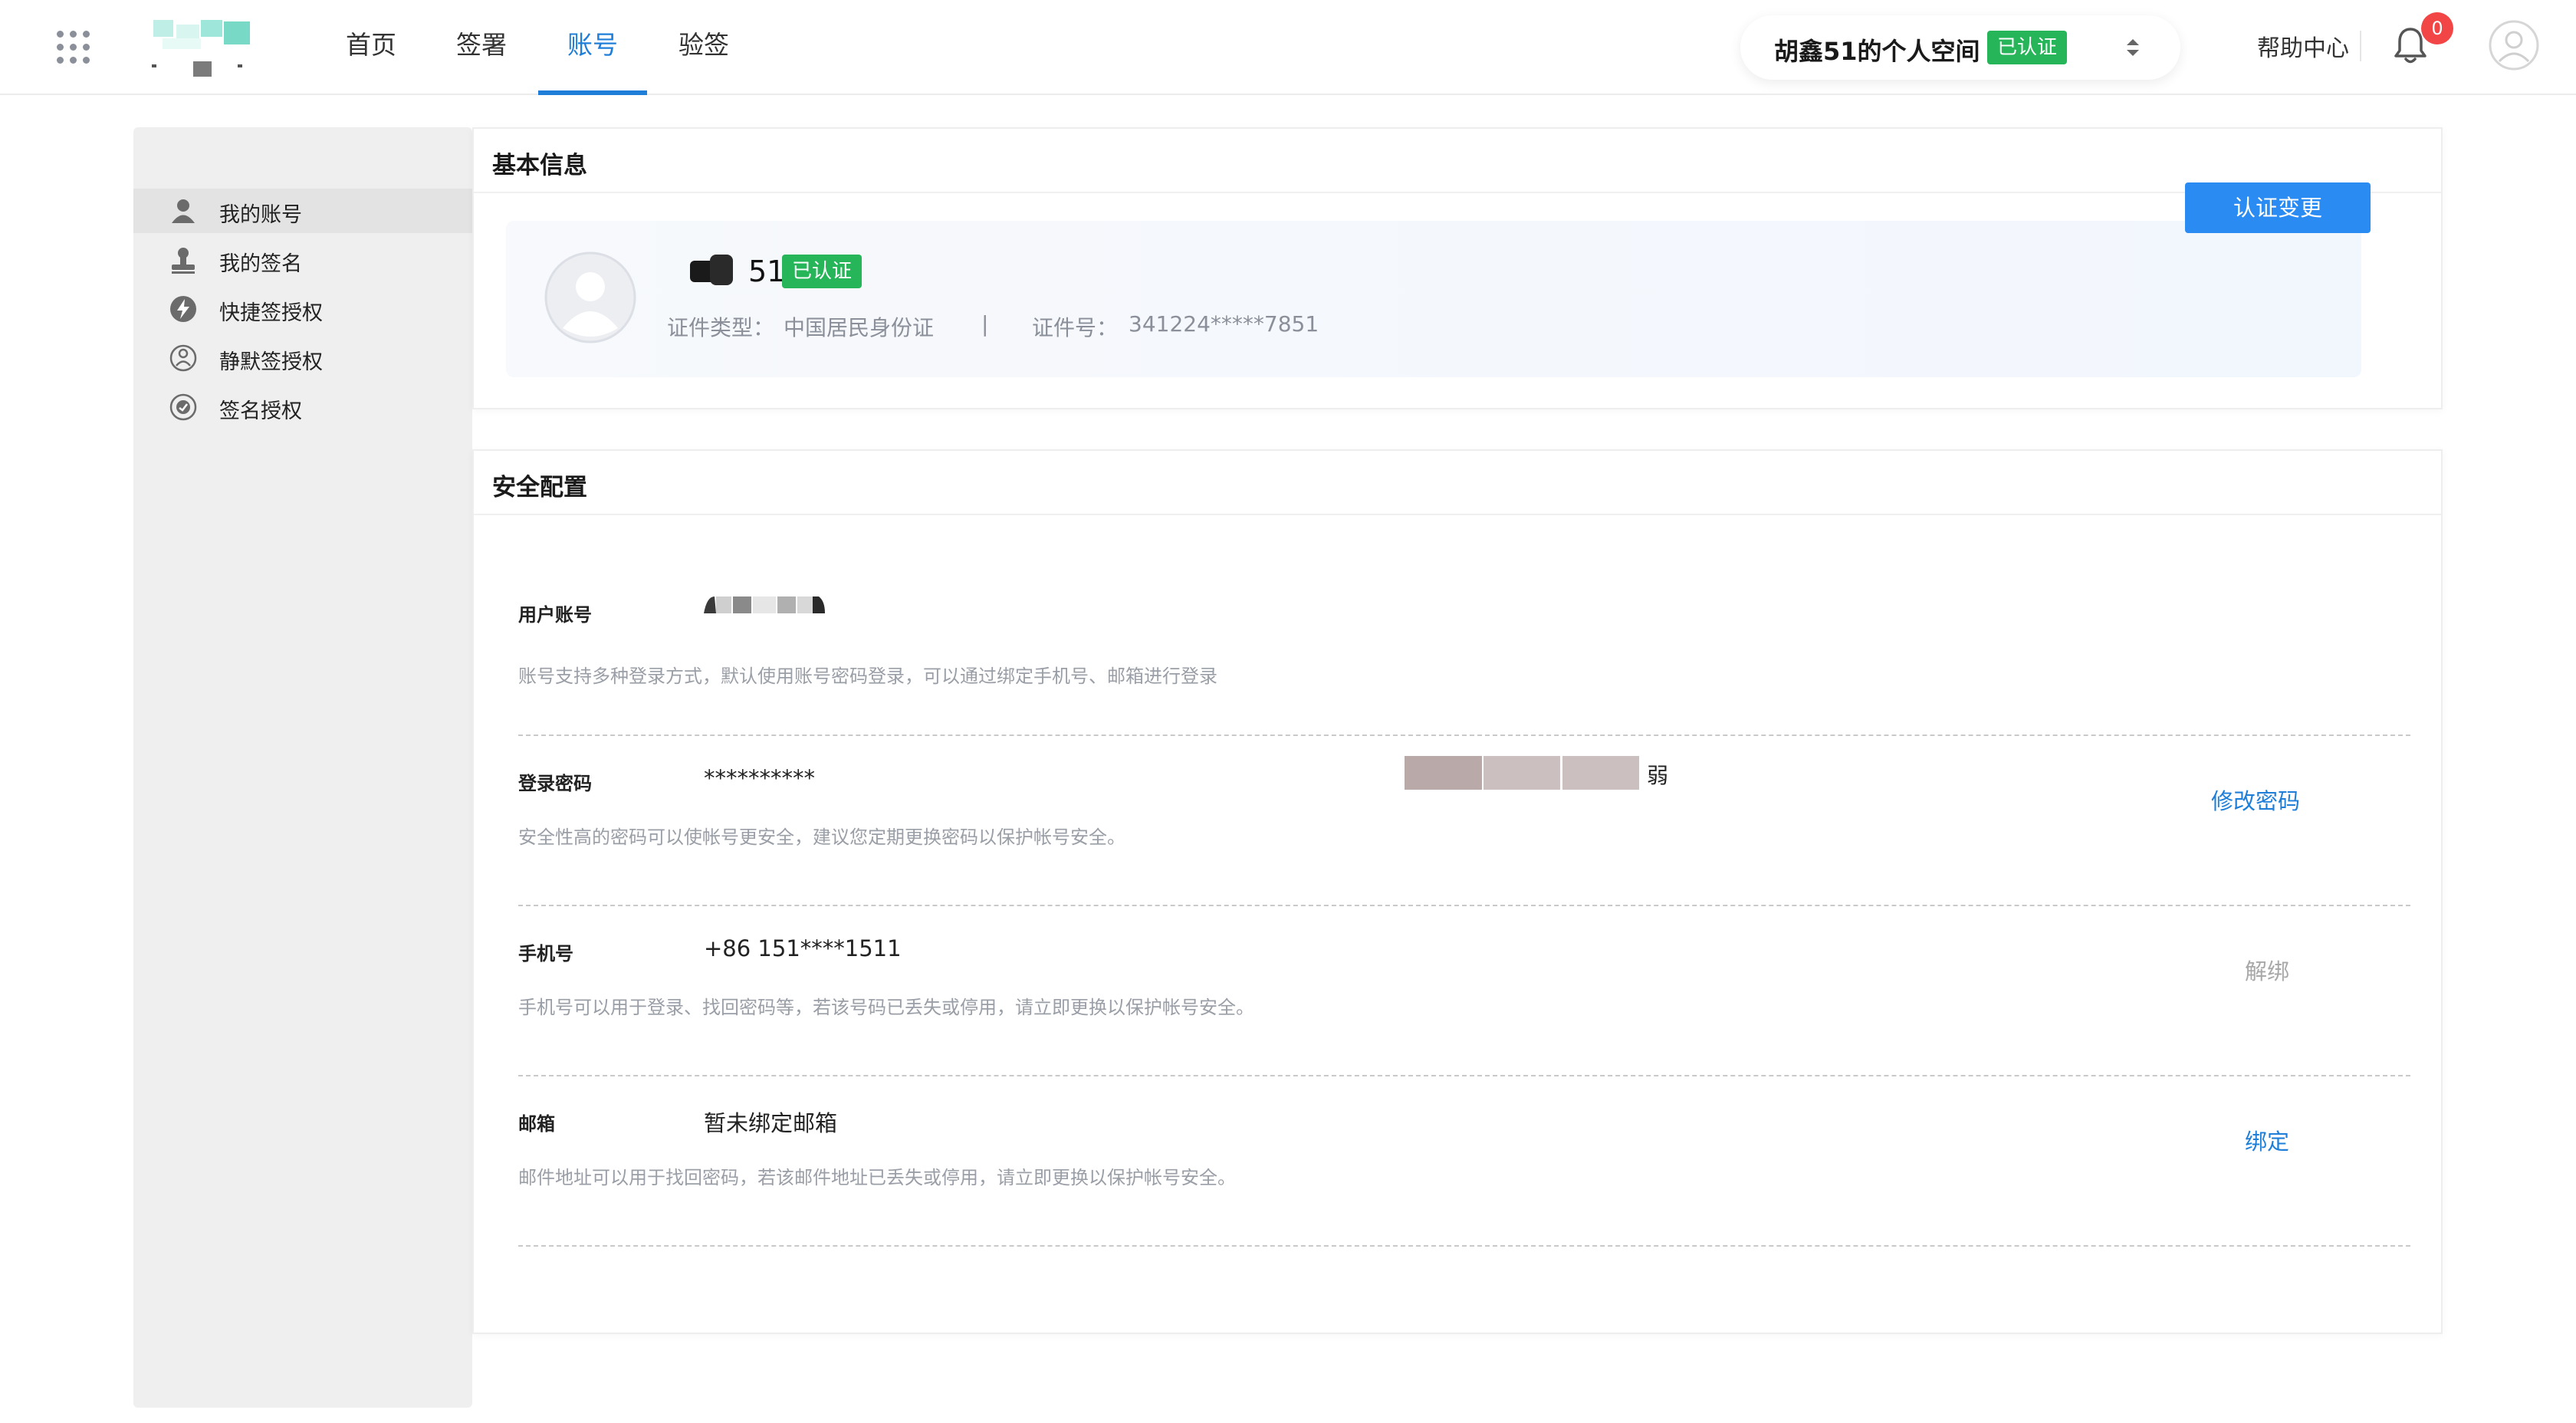 The width and height of the screenshot is (2576, 1423). I want to click on top-navigation-bar: 首页 签署 账号 验签 胡鑫51的个人空间 已认证 帮助中心 0, so click(1288, 47).